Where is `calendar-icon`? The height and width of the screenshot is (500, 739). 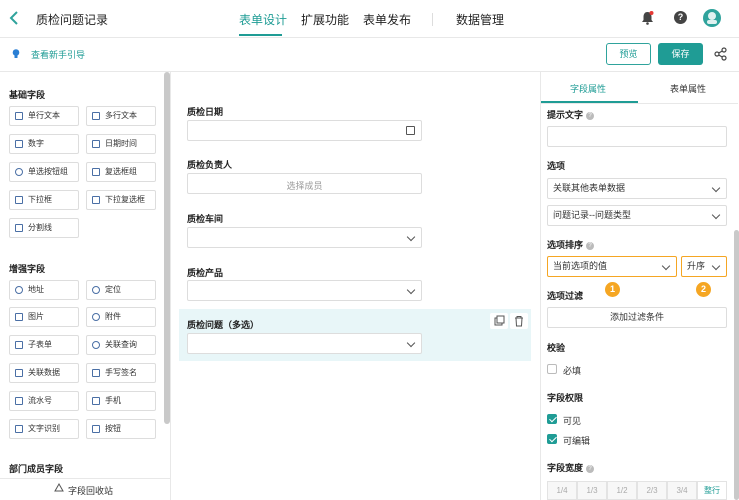 calendar-icon is located at coordinates (410, 130).